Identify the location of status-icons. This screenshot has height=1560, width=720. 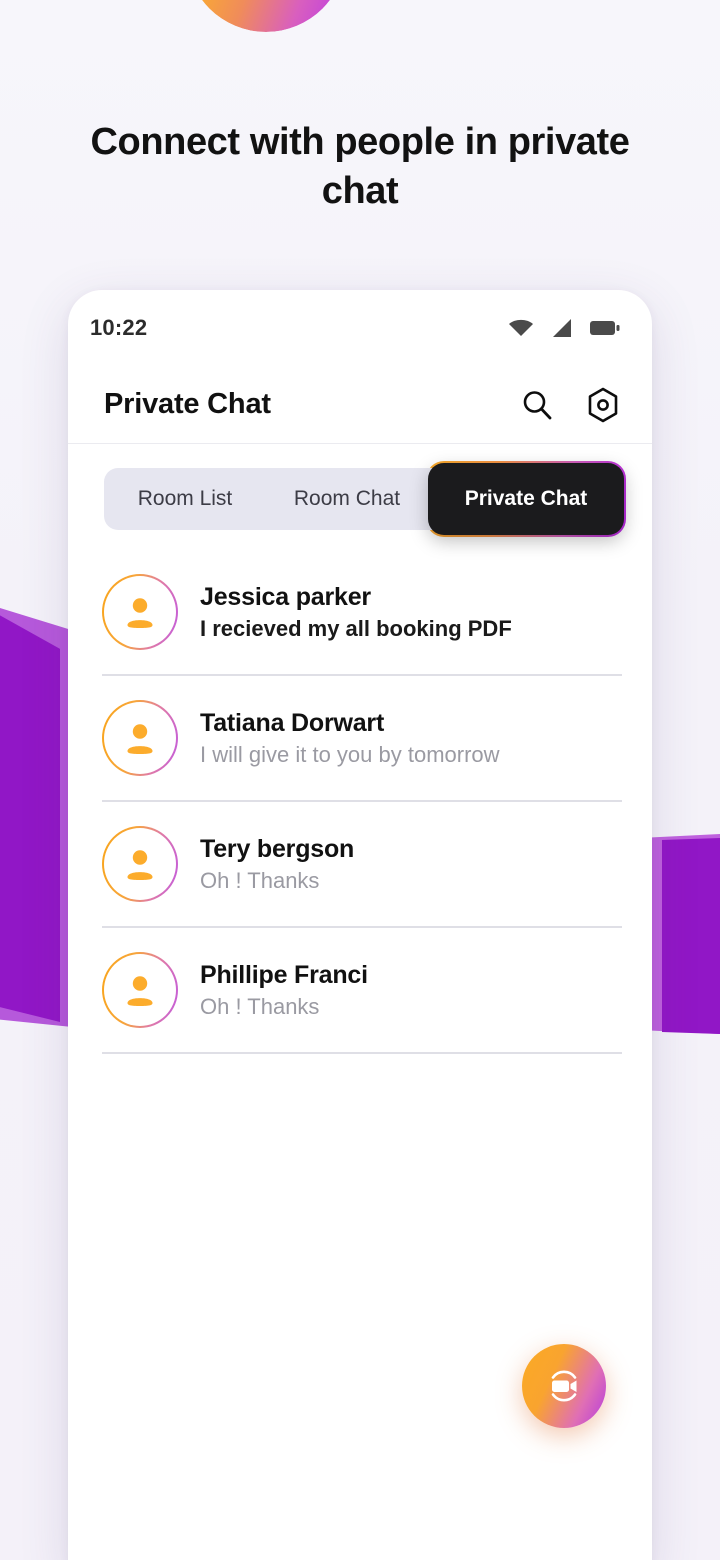
(564, 328).